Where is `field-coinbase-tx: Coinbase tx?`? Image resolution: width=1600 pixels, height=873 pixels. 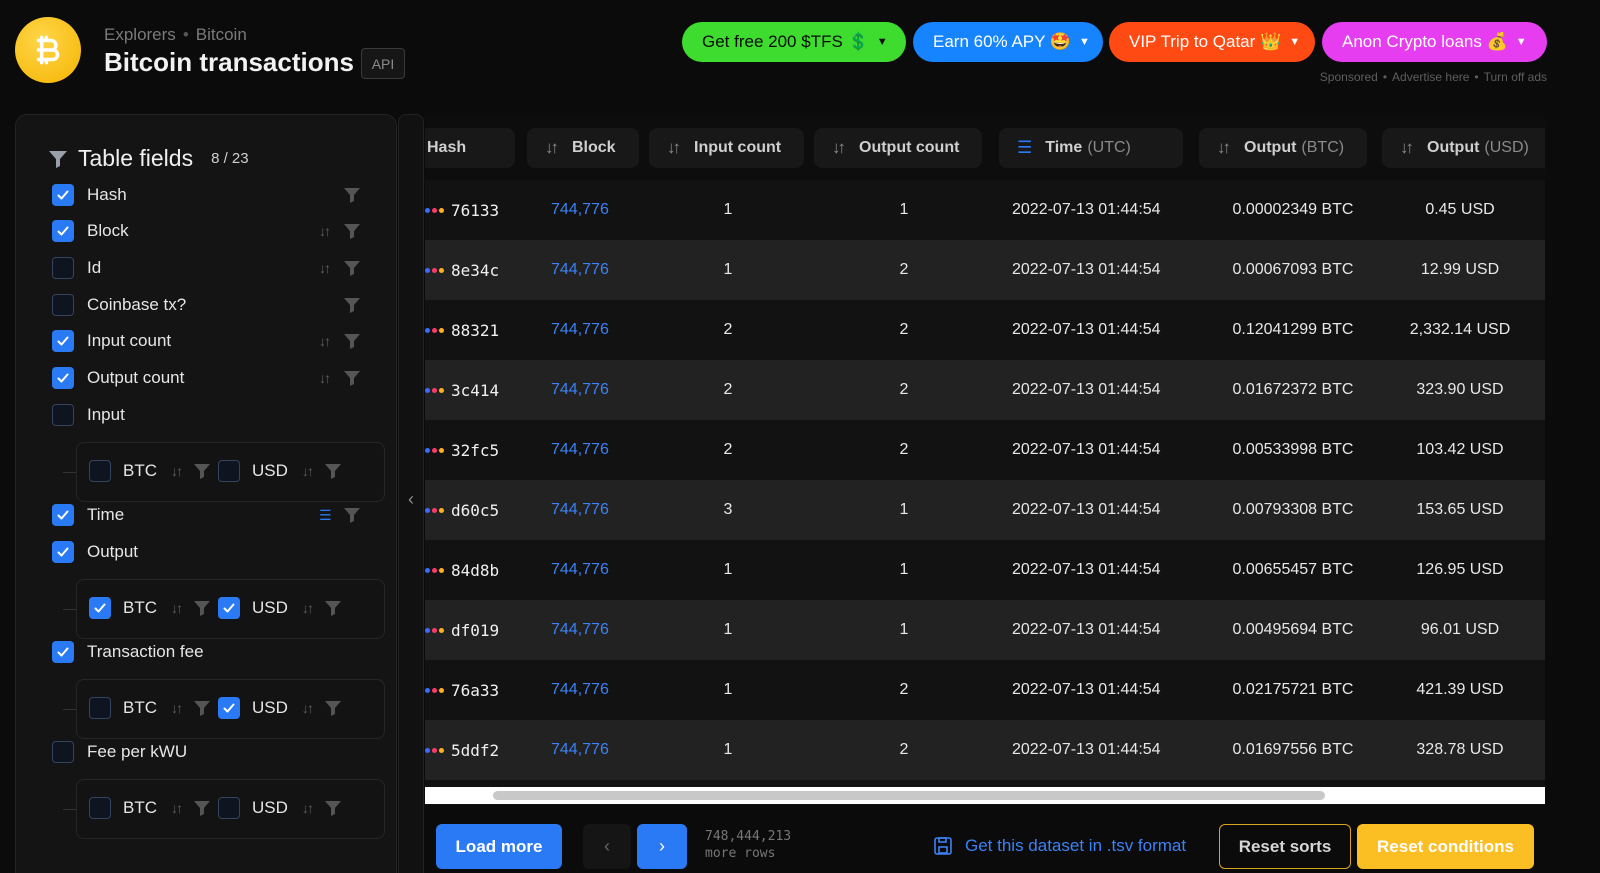
field-coinbase-tx: Coinbase tx? is located at coordinates (119, 305).